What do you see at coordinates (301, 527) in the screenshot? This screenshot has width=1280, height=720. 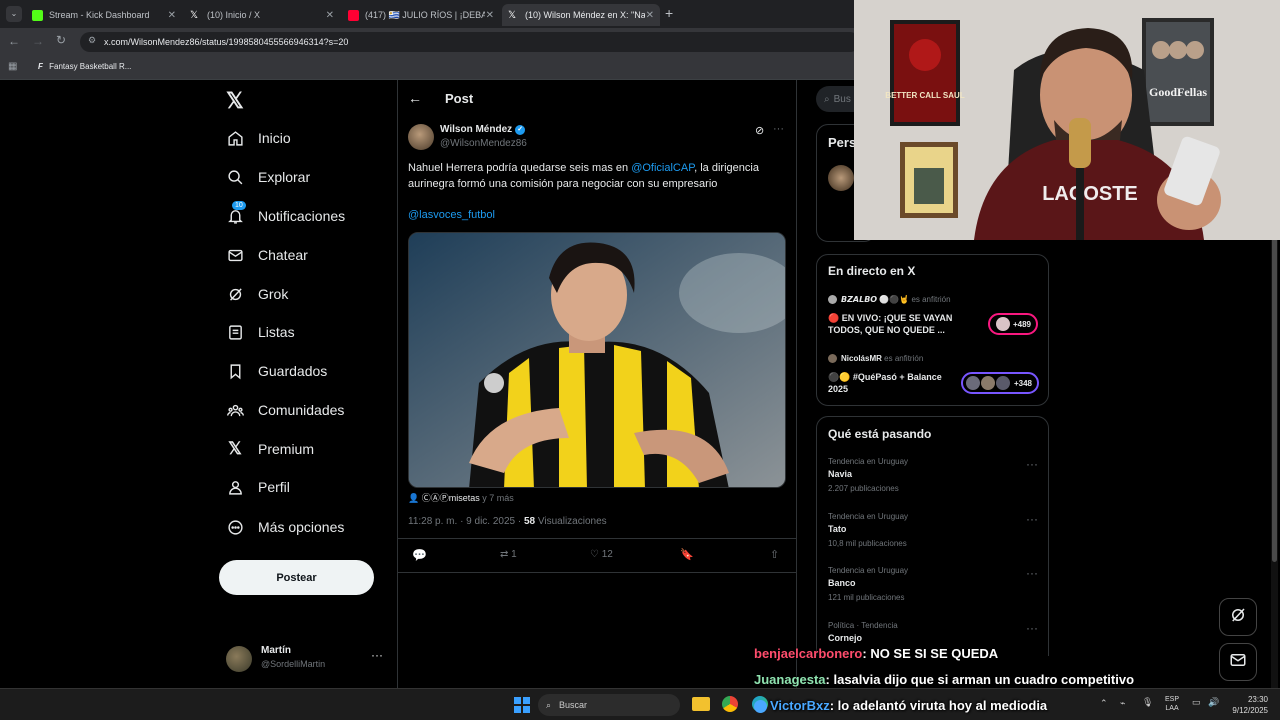 I see `nav-label: Más opciones` at bounding box center [301, 527].